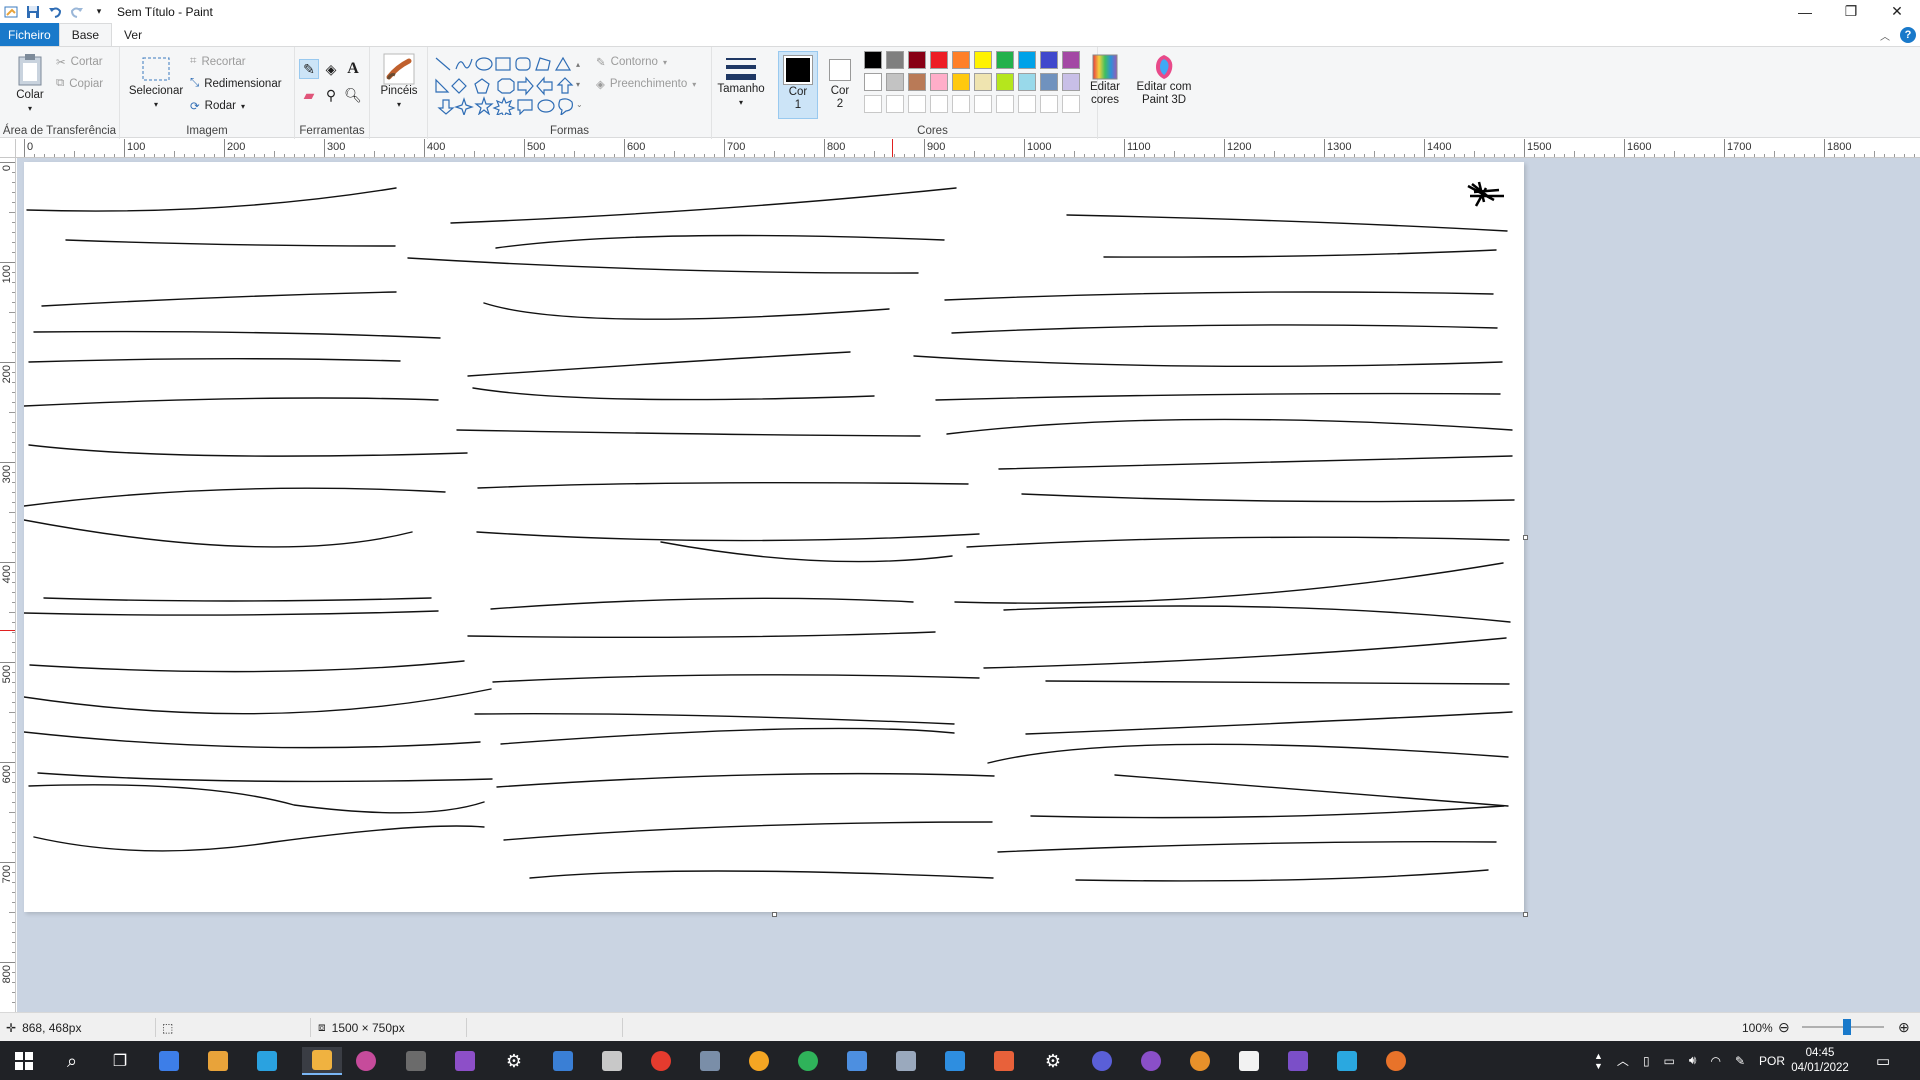  I want to click on text-icon: A, so click(353, 69).